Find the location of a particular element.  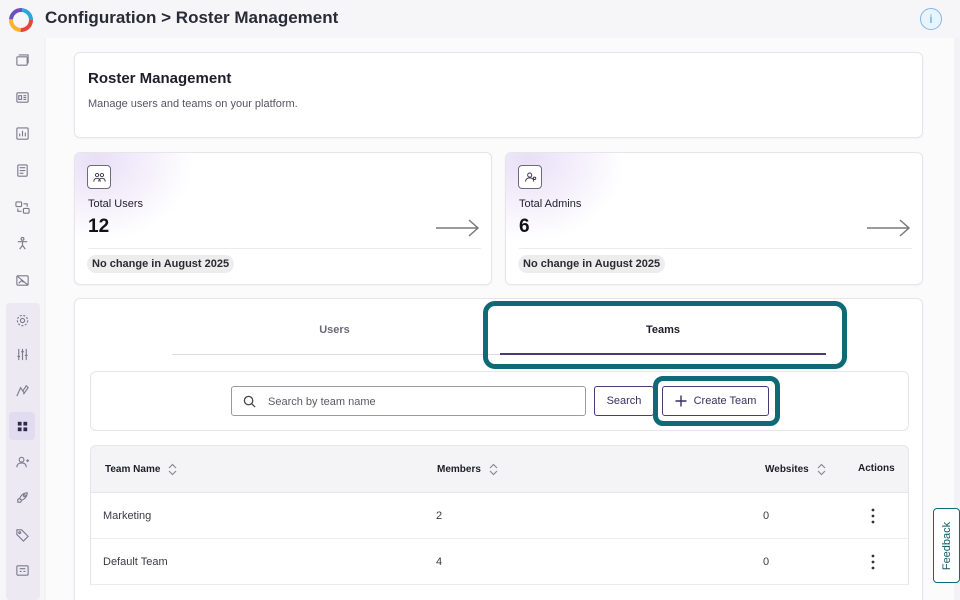

stat-value: 6 is located at coordinates (524, 226).